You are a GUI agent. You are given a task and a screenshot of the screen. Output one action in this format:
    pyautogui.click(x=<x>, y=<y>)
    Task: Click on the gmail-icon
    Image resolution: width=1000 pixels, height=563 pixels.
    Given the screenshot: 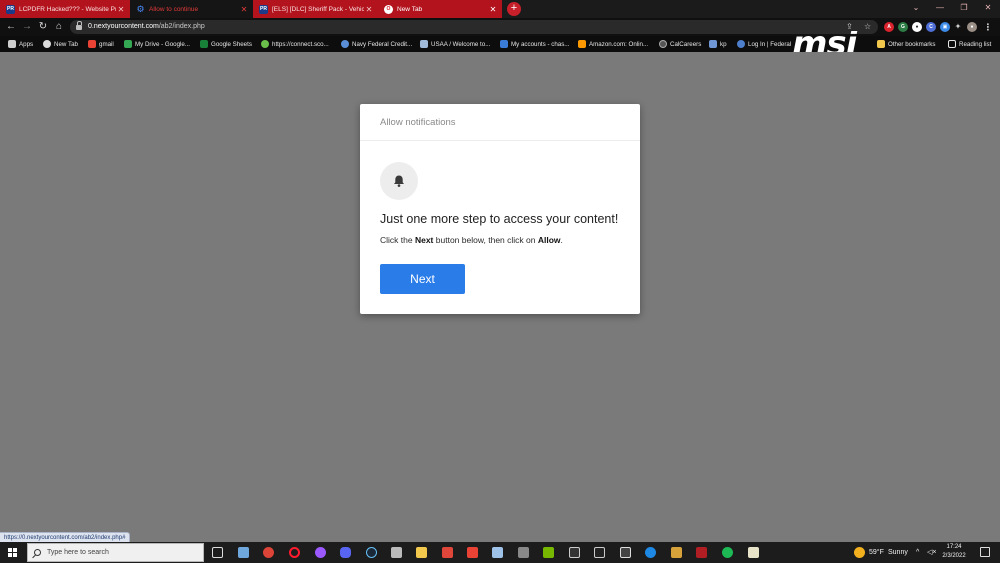 What is the action you would take?
    pyautogui.click(x=92, y=44)
    